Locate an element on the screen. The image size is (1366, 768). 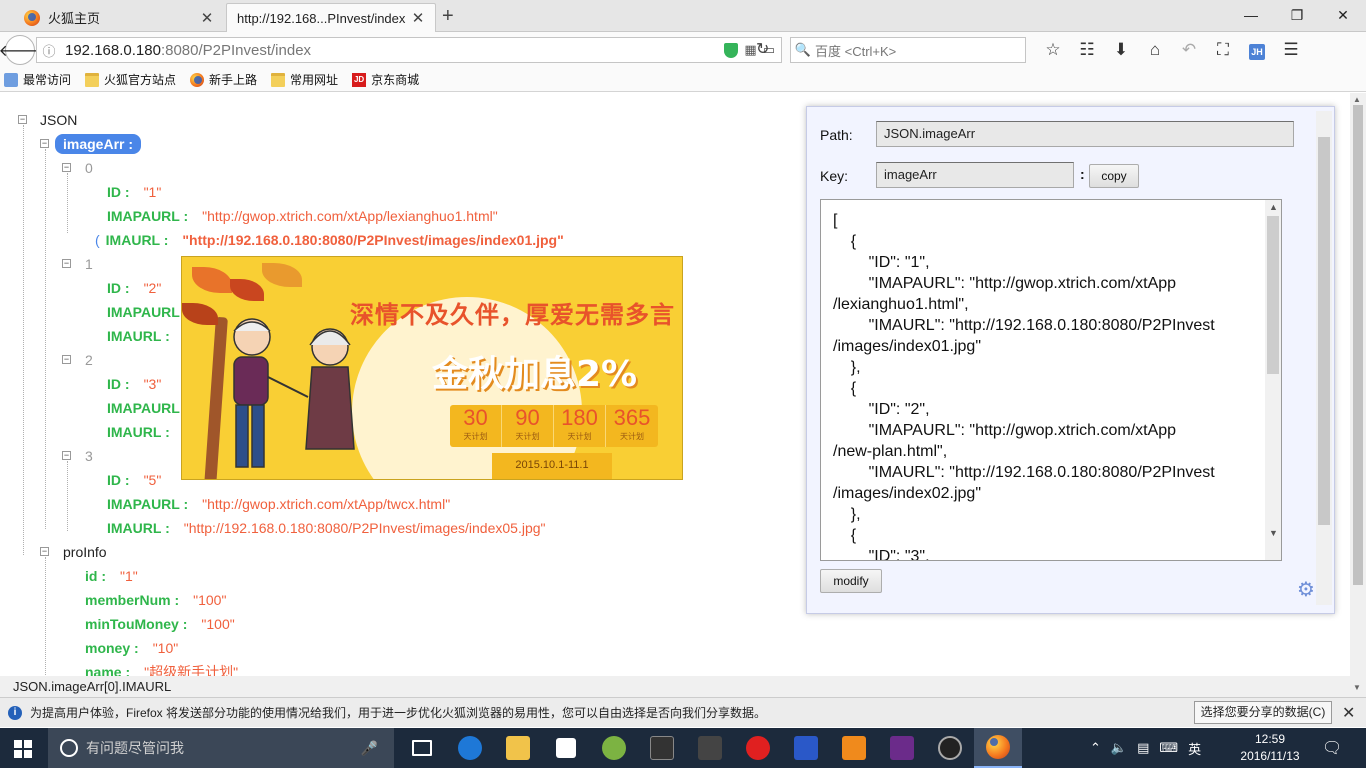
page-scrollbar: ▲ ▼ is located at coordinates (1358, 395).